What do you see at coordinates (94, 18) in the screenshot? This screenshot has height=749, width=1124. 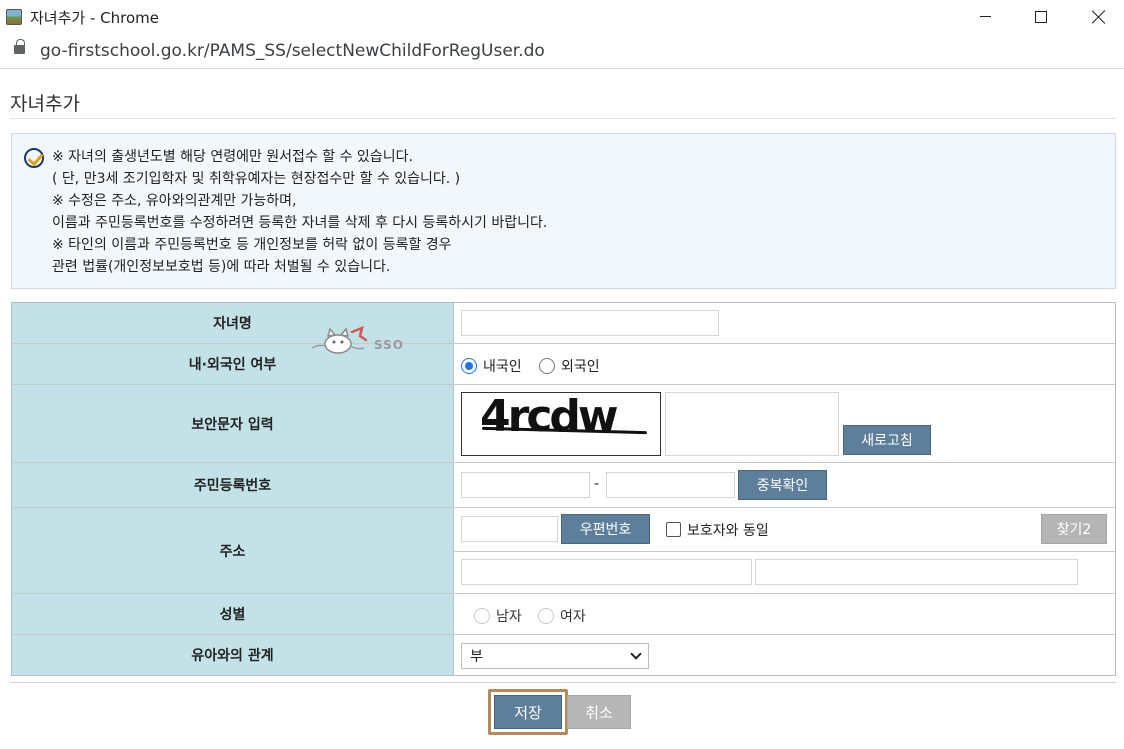 I see `window-title: 자녀추가 - Chrome` at bounding box center [94, 18].